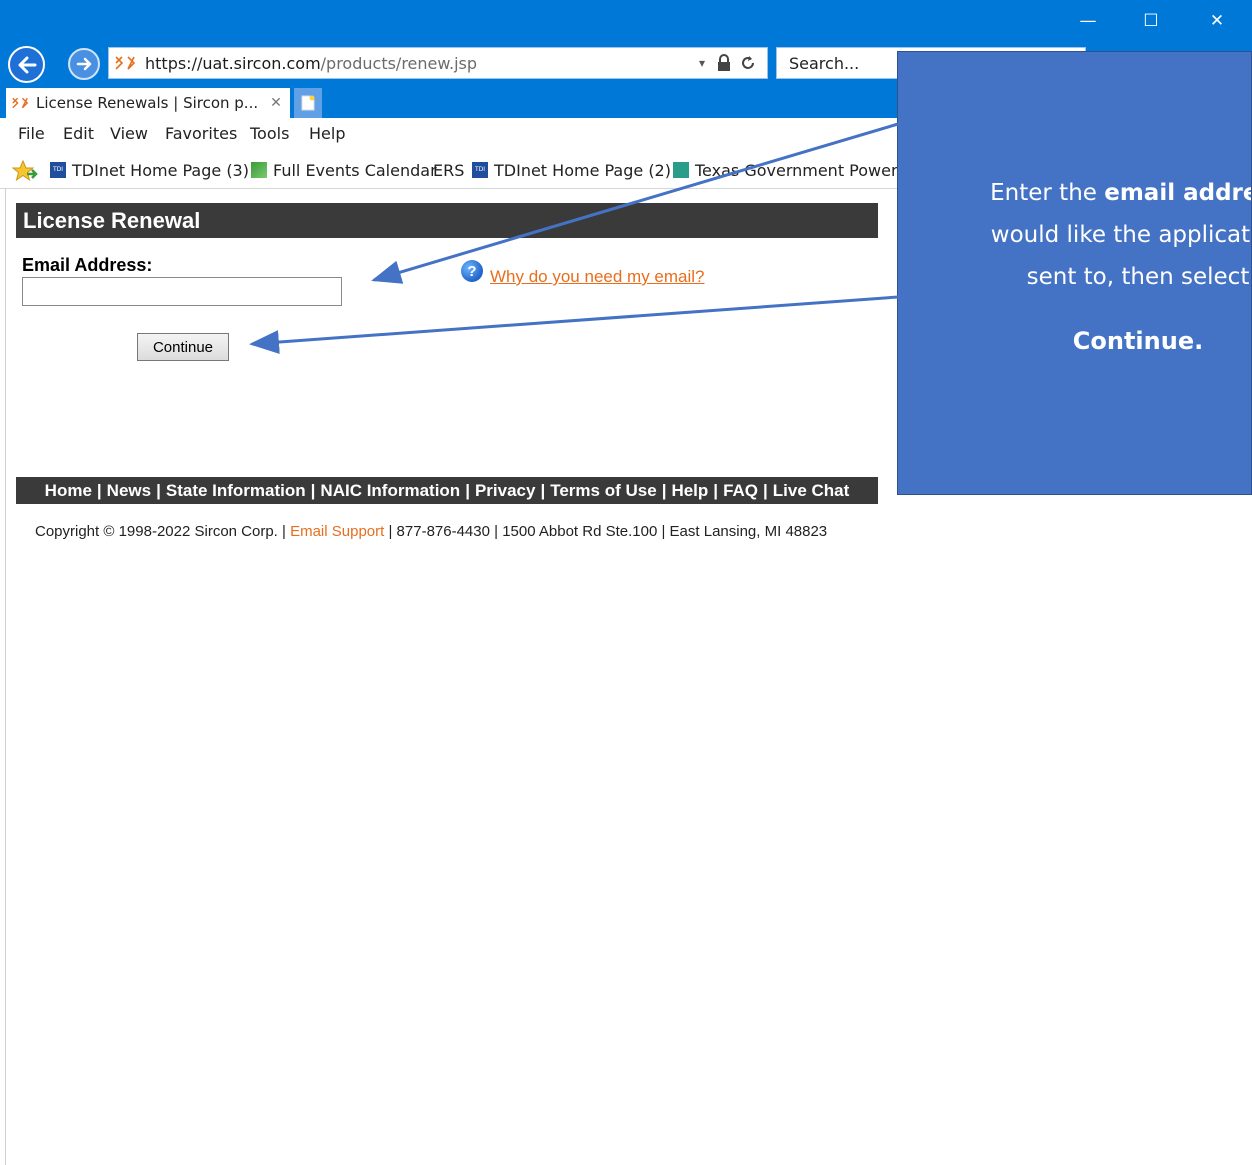 The width and height of the screenshot is (1252, 1165). Describe the element at coordinates (702, 63) in the screenshot. I see `dropdown-icon: ▾` at that location.